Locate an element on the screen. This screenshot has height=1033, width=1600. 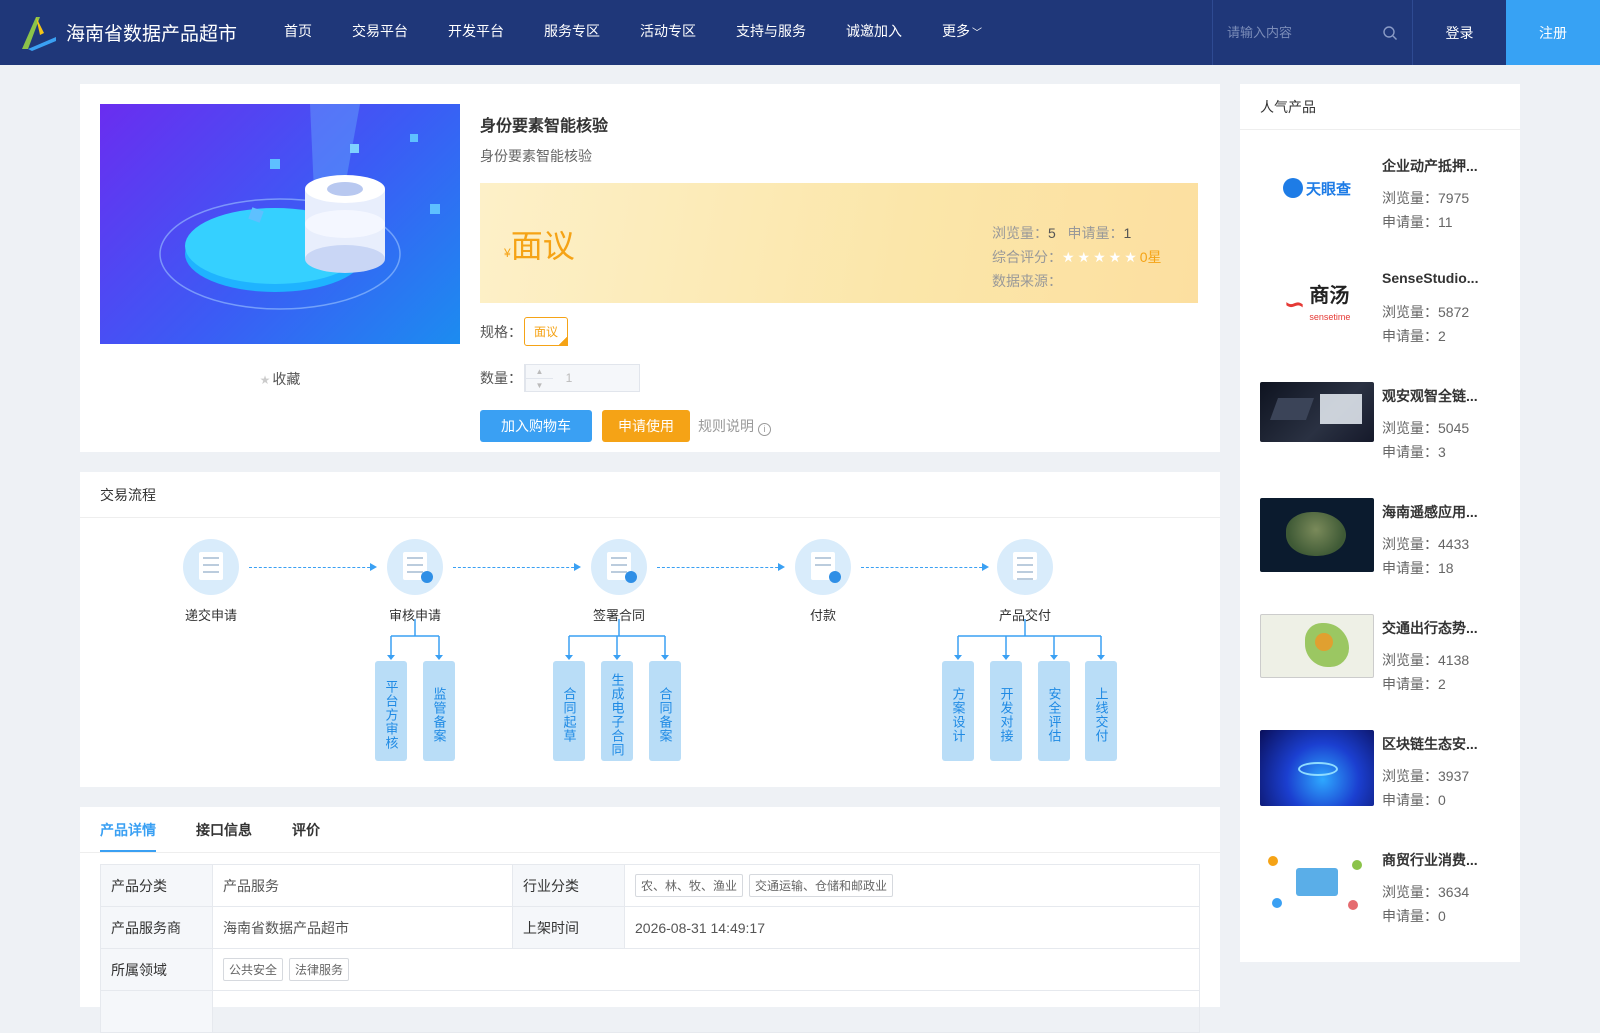
popular-item-views: 浏览量：3634 is located at coordinates (1426, 892).